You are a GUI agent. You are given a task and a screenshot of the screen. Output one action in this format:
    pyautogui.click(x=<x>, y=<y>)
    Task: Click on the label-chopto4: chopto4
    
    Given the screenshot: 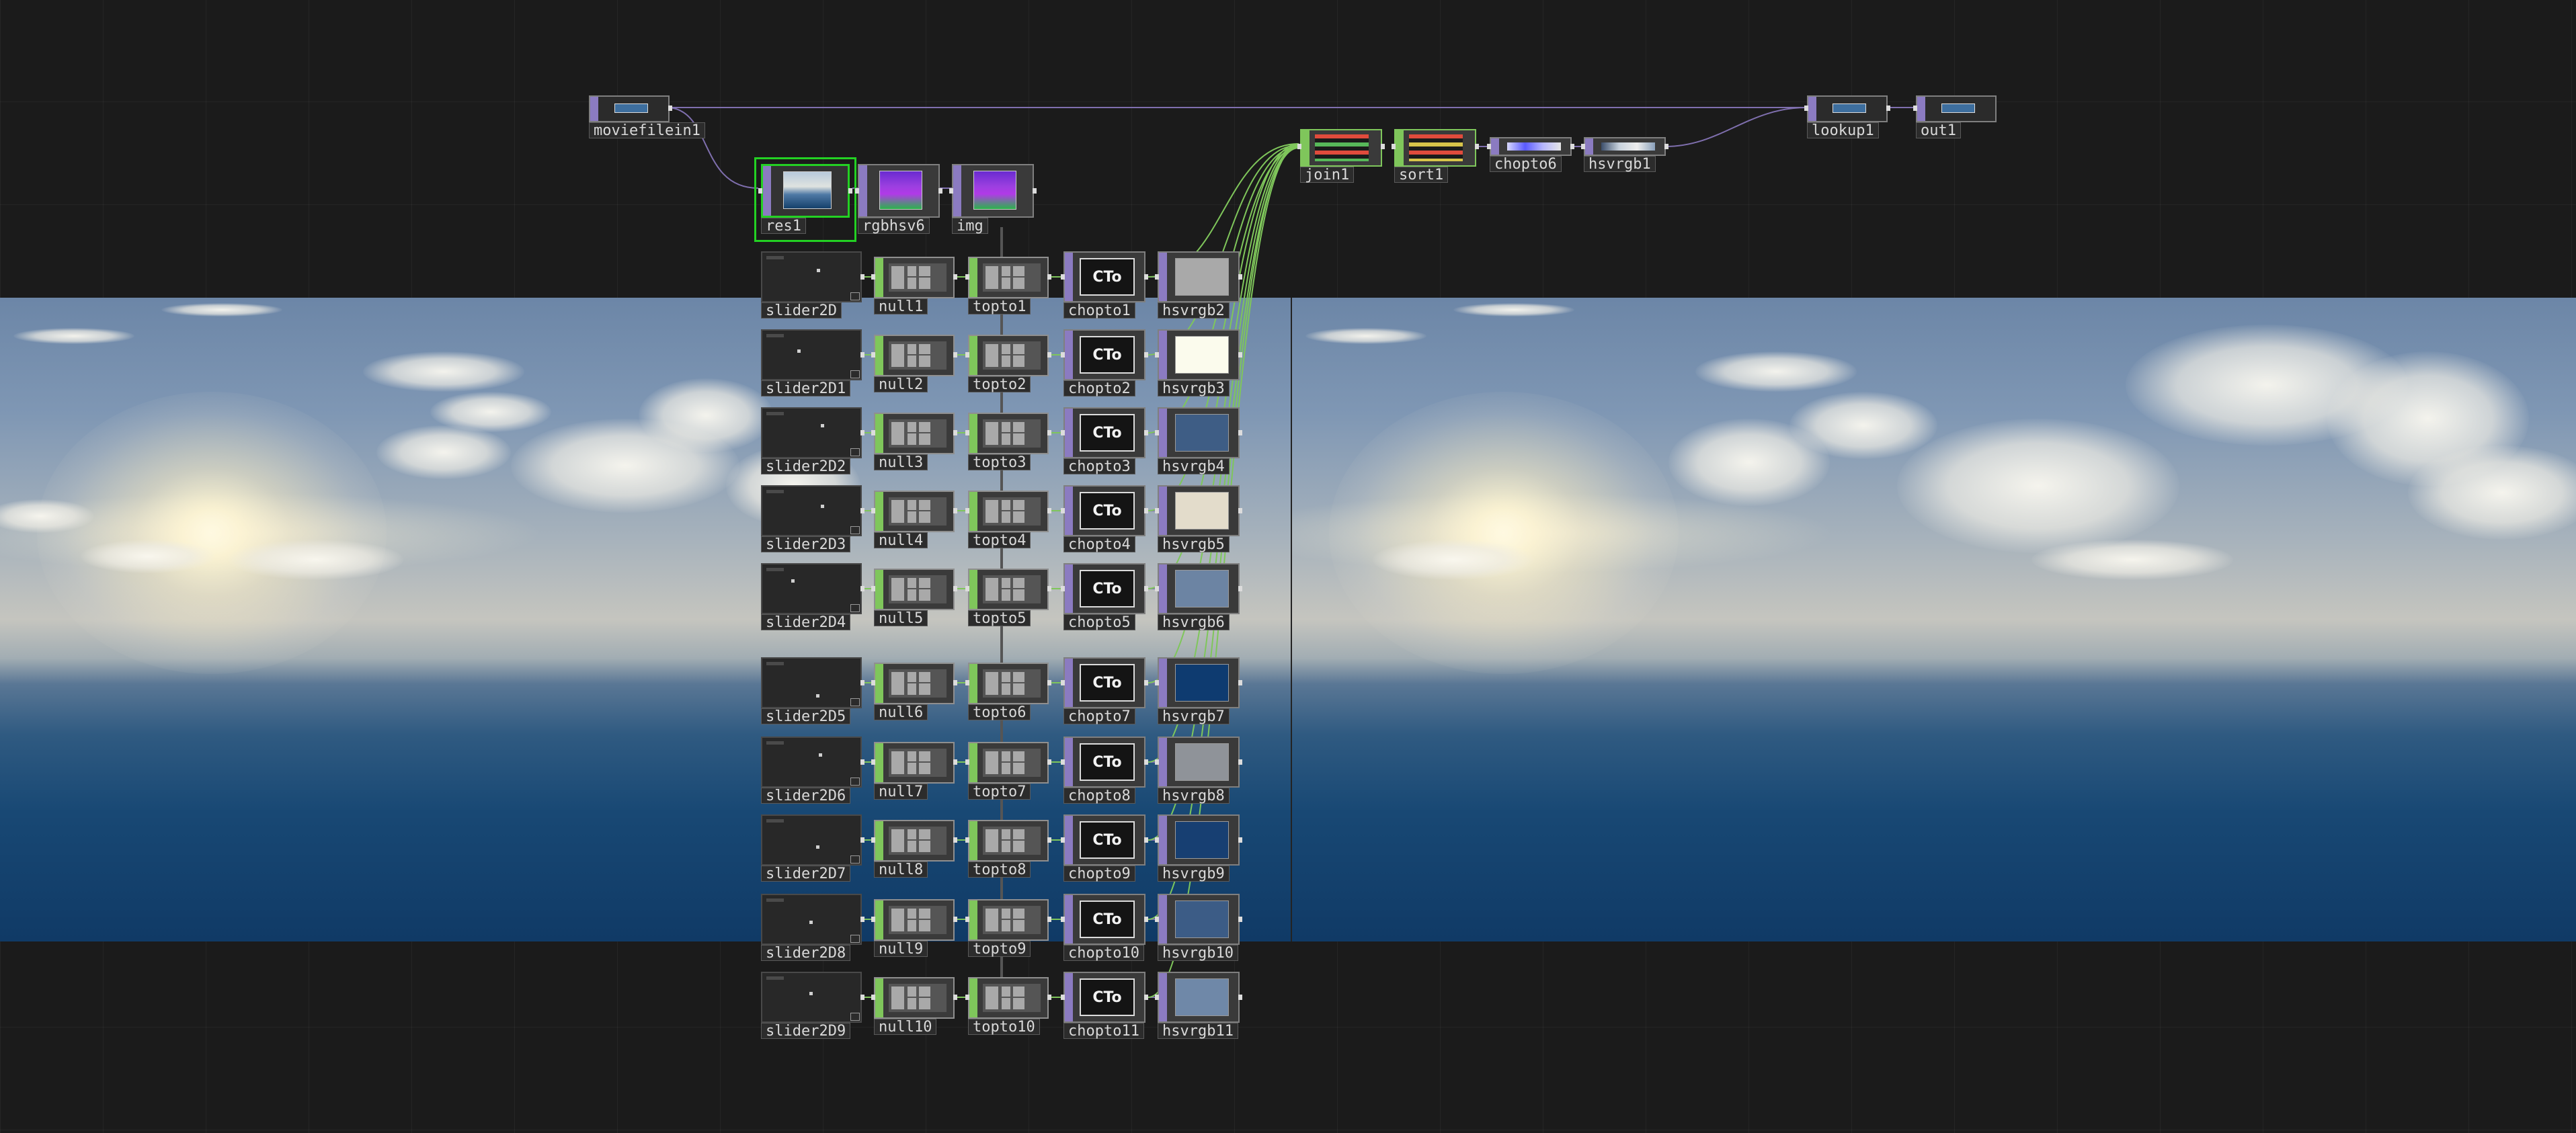 What is the action you would take?
    pyautogui.click(x=1099, y=544)
    